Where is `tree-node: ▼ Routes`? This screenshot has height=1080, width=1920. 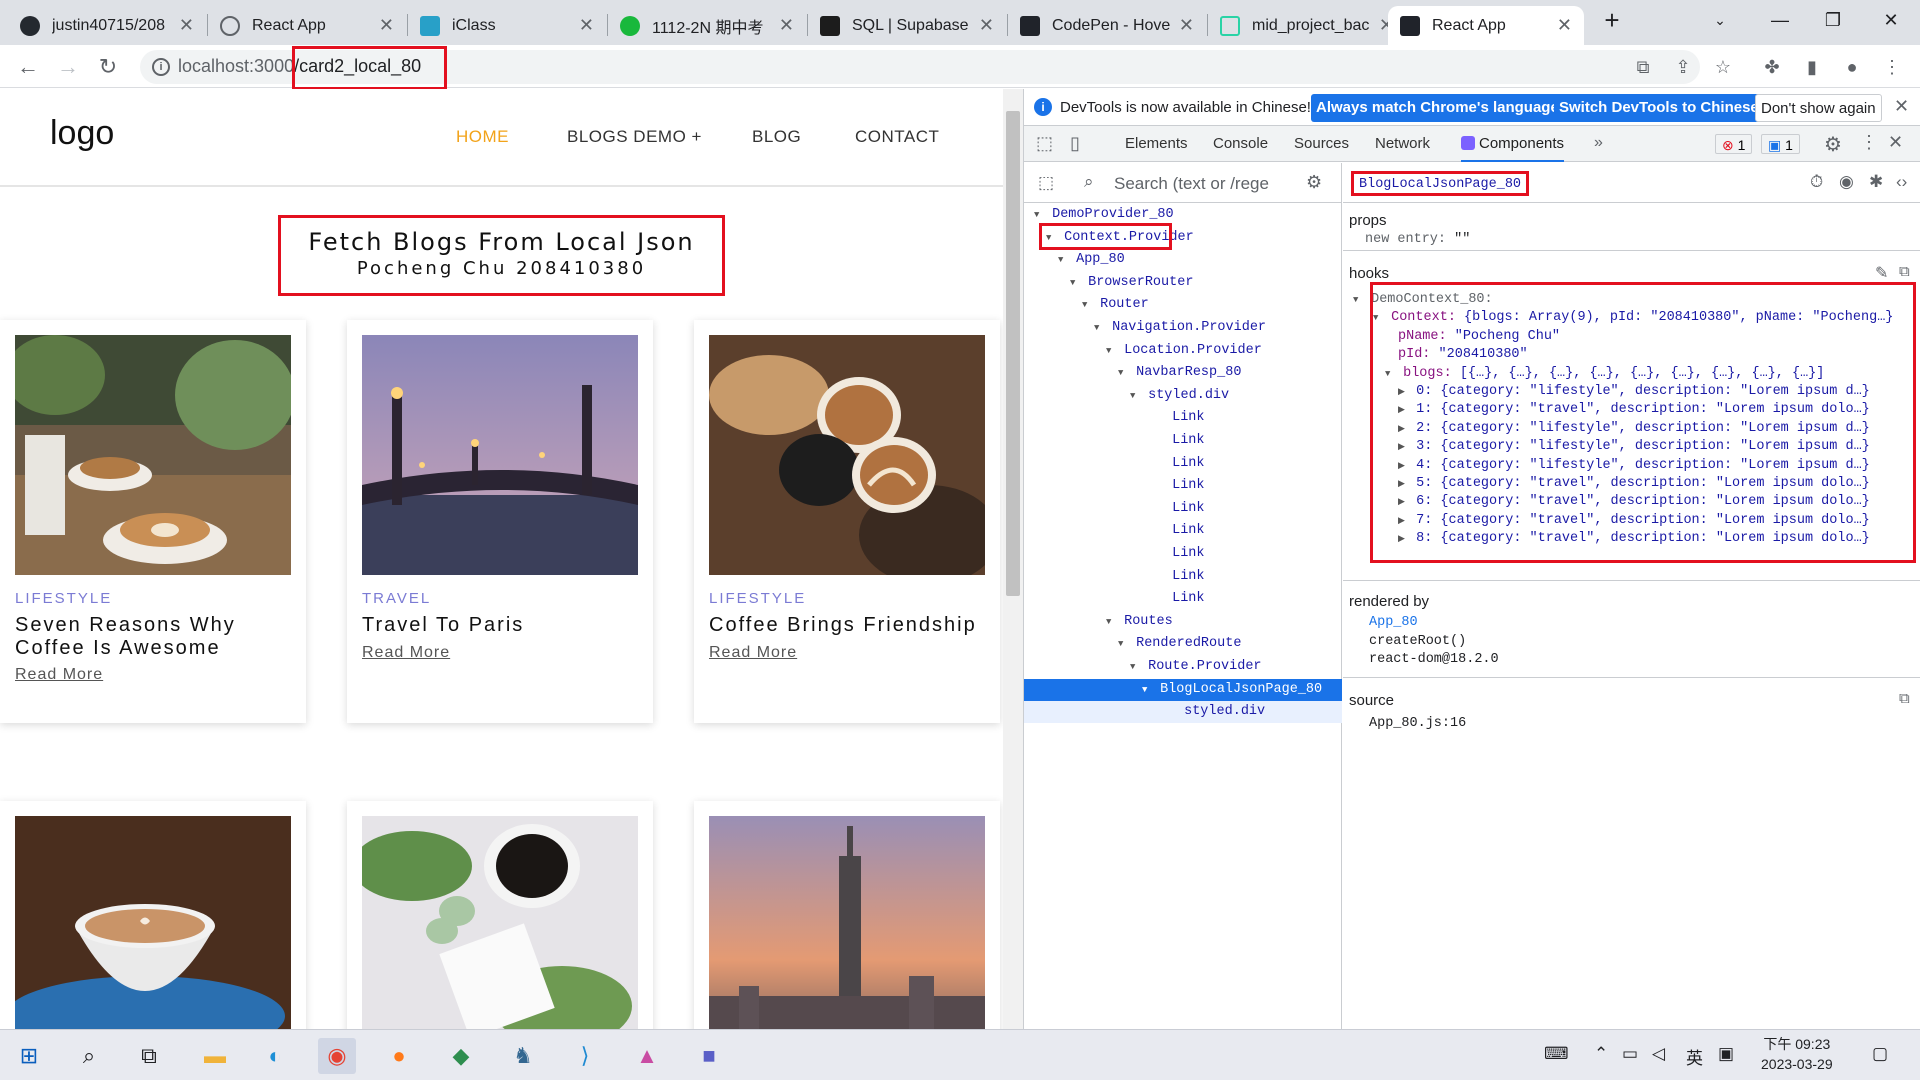 tree-node: ▼ Routes is located at coordinates (1183, 622).